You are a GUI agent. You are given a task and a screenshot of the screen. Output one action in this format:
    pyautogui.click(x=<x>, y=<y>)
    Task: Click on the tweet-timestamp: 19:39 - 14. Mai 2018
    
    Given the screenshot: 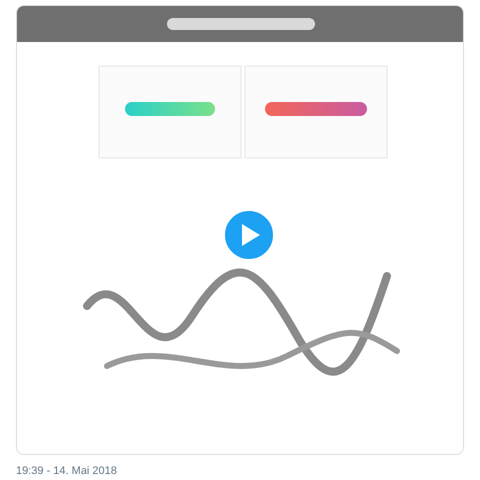 What is the action you would take?
    pyautogui.click(x=67, y=471)
    